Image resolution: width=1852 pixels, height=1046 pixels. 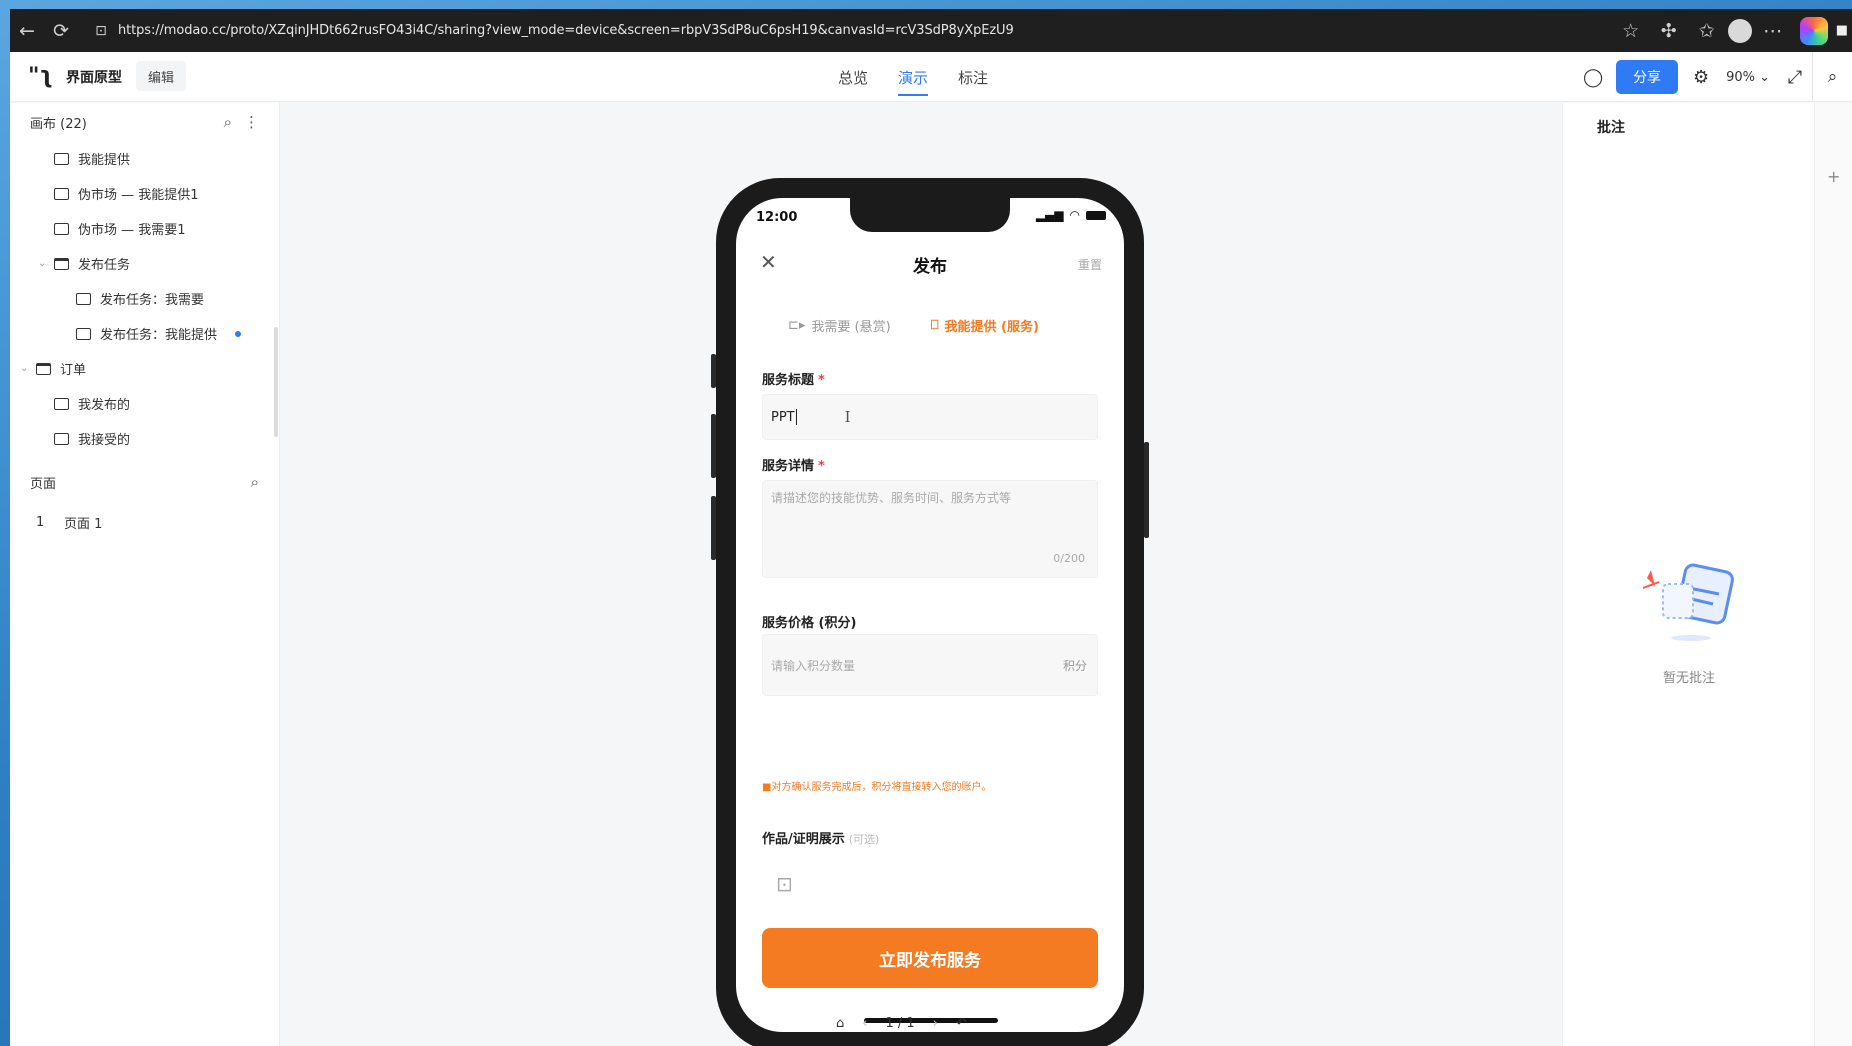 I want to click on tab-demo: 演示, so click(x=913, y=77).